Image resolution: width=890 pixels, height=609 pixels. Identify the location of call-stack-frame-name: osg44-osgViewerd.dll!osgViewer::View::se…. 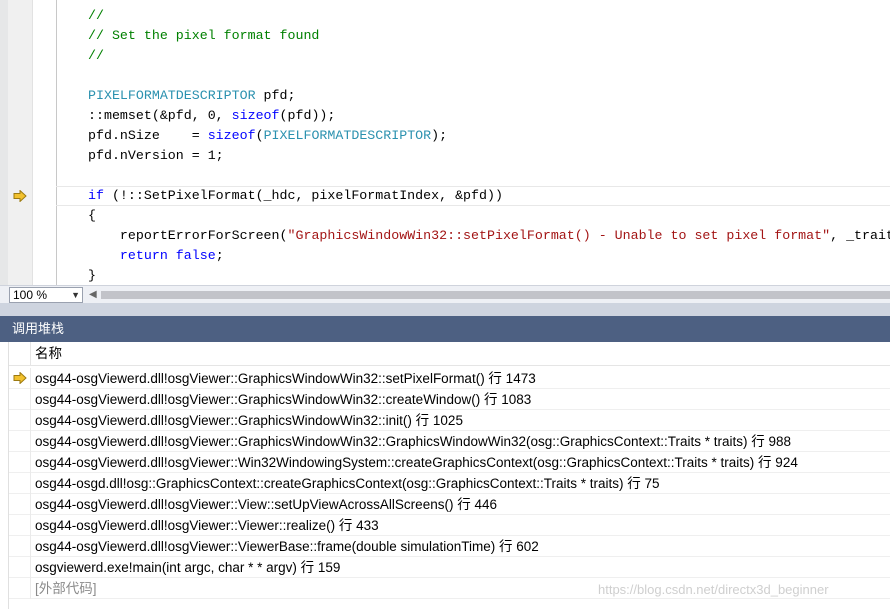
(266, 504).